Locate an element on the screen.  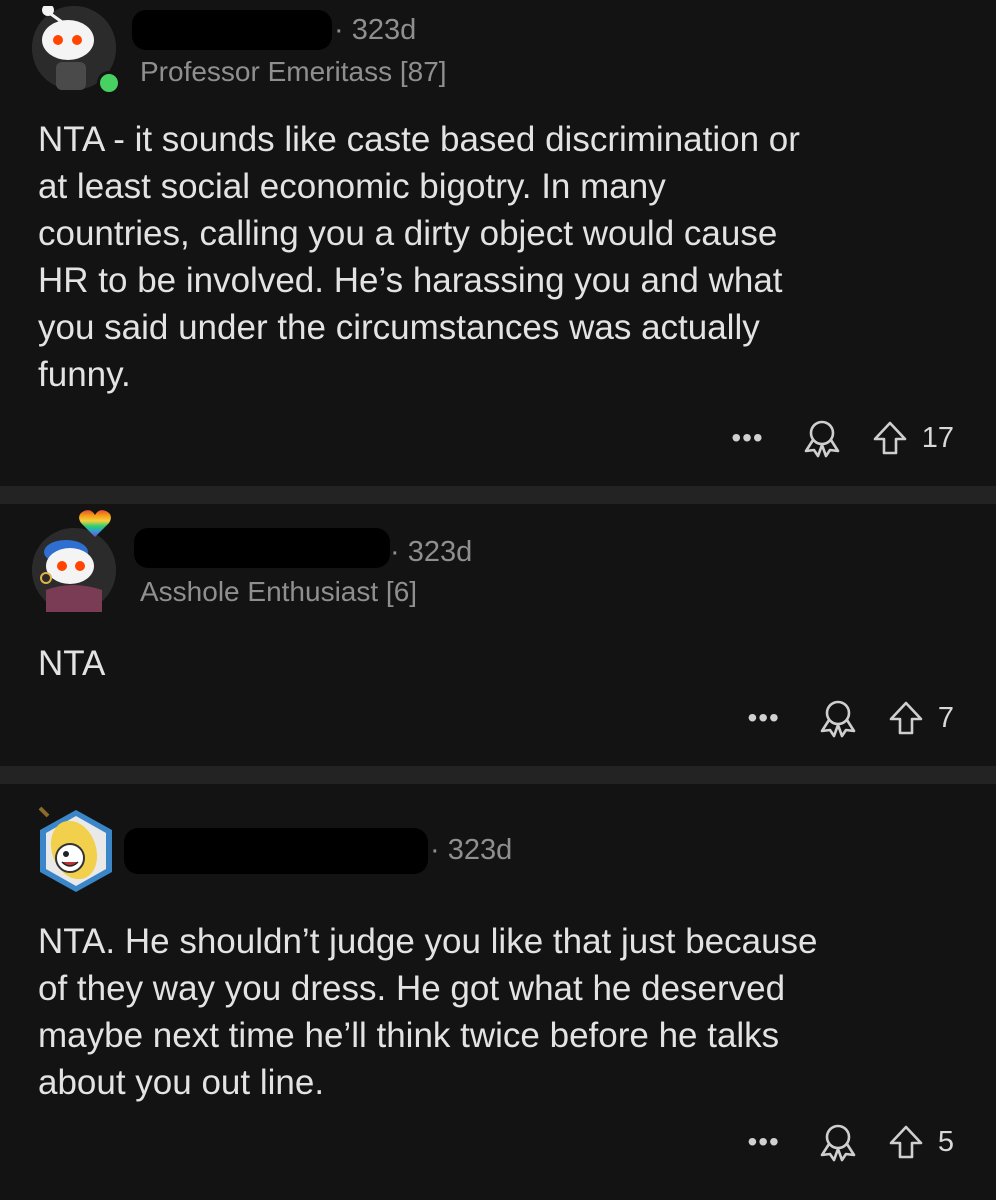
vote-count: 5 is located at coordinates (945, 1141).